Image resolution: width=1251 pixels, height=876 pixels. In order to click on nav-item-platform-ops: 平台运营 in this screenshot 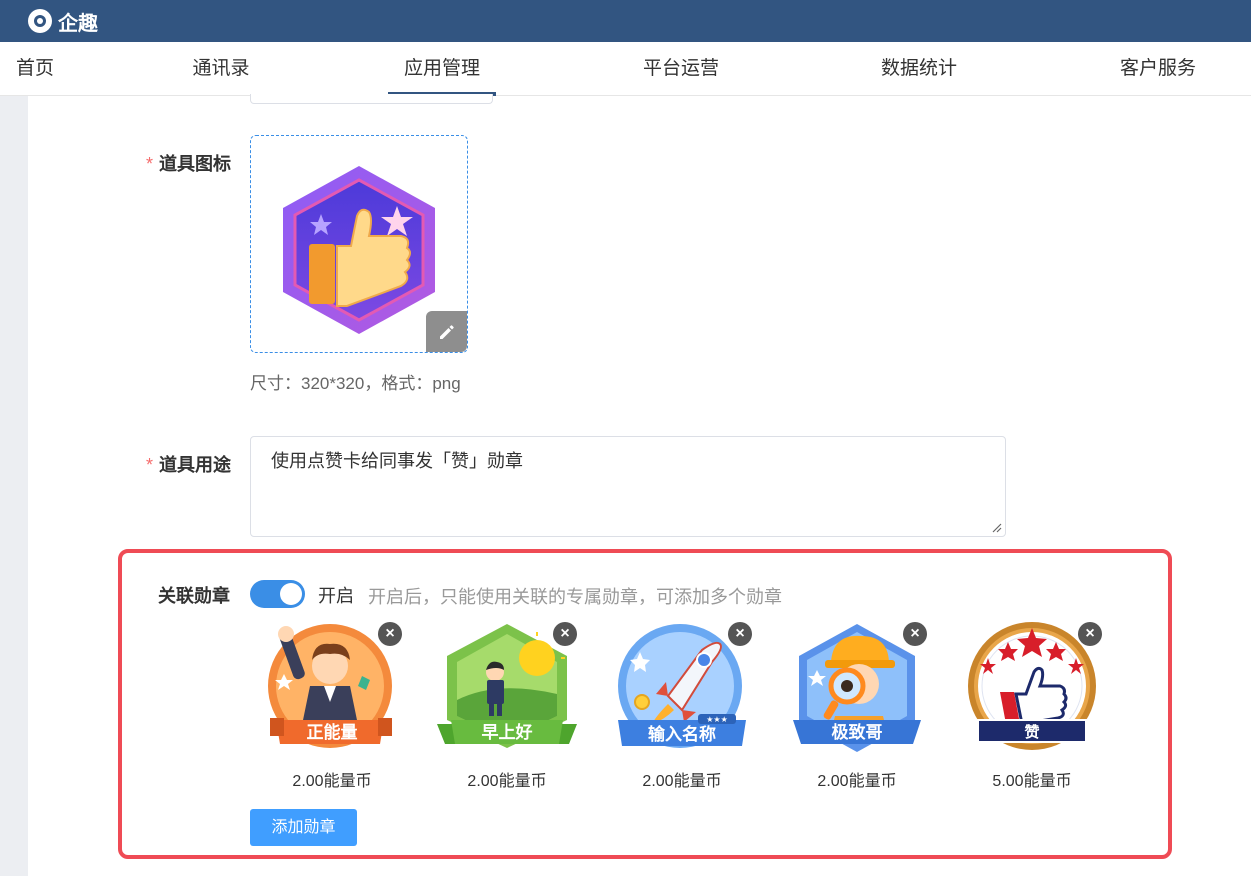, I will do `click(681, 69)`.